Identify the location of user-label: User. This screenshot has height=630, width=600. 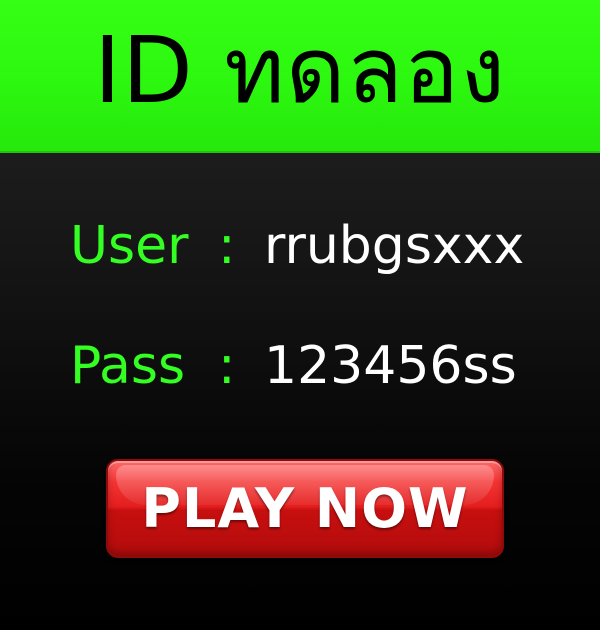
(129, 246).